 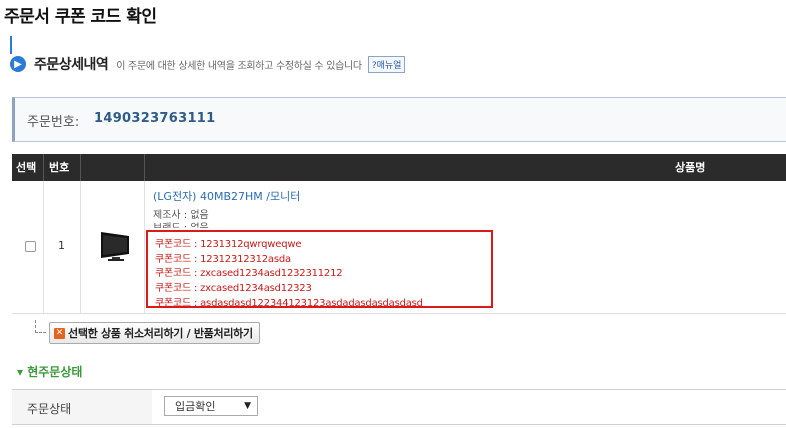 I want to click on product-thumbnail-tv-icon, so click(x=116, y=248).